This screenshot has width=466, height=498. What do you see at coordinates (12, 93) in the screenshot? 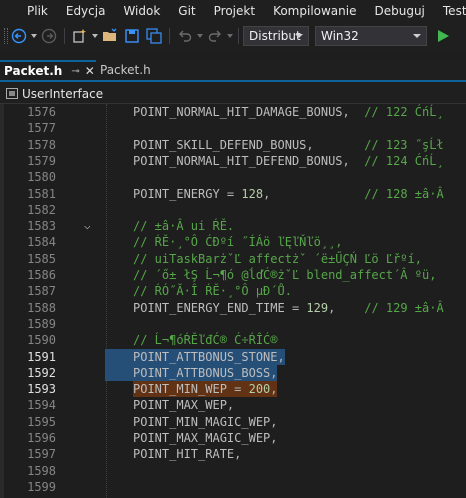
I see `project-icon` at bounding box center [12, 93].